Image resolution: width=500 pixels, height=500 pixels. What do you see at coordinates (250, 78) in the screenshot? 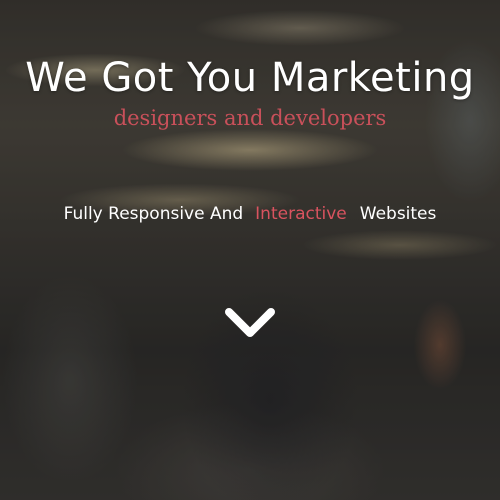
I see `hero-title: We Got You Marketing` at bounding box center [250, 78].